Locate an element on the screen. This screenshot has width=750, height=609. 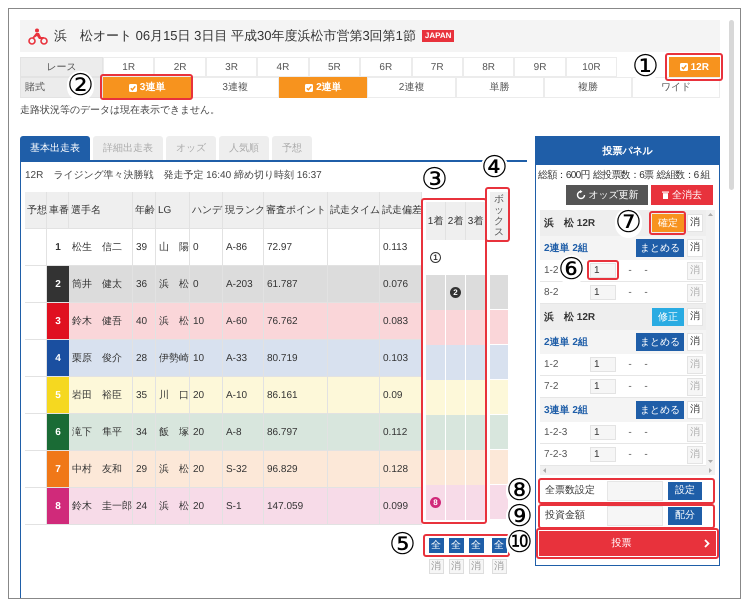
combination-text: 8-2 is located at coordinates (551, 293).